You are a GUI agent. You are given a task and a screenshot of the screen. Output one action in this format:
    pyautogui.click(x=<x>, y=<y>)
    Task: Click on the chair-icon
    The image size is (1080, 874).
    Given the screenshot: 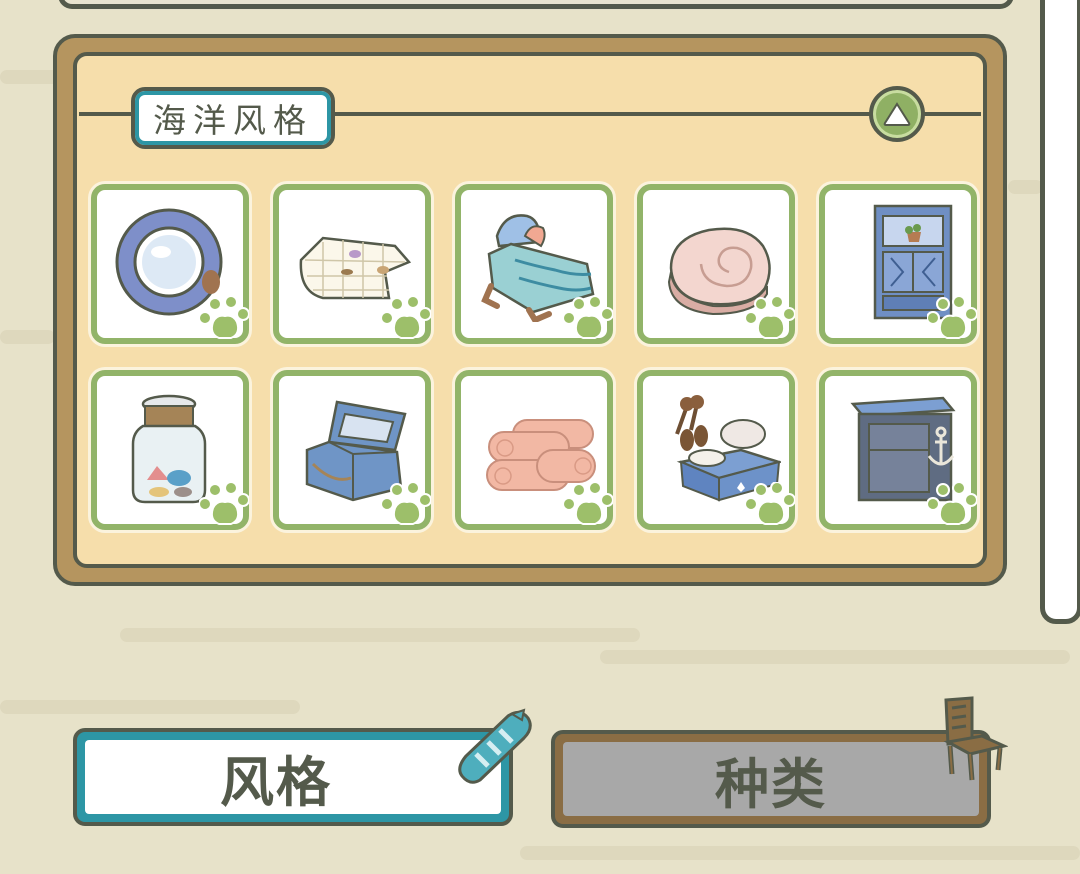 What is the action you would take?
    pyautogui.click(x=975, y=738)
    